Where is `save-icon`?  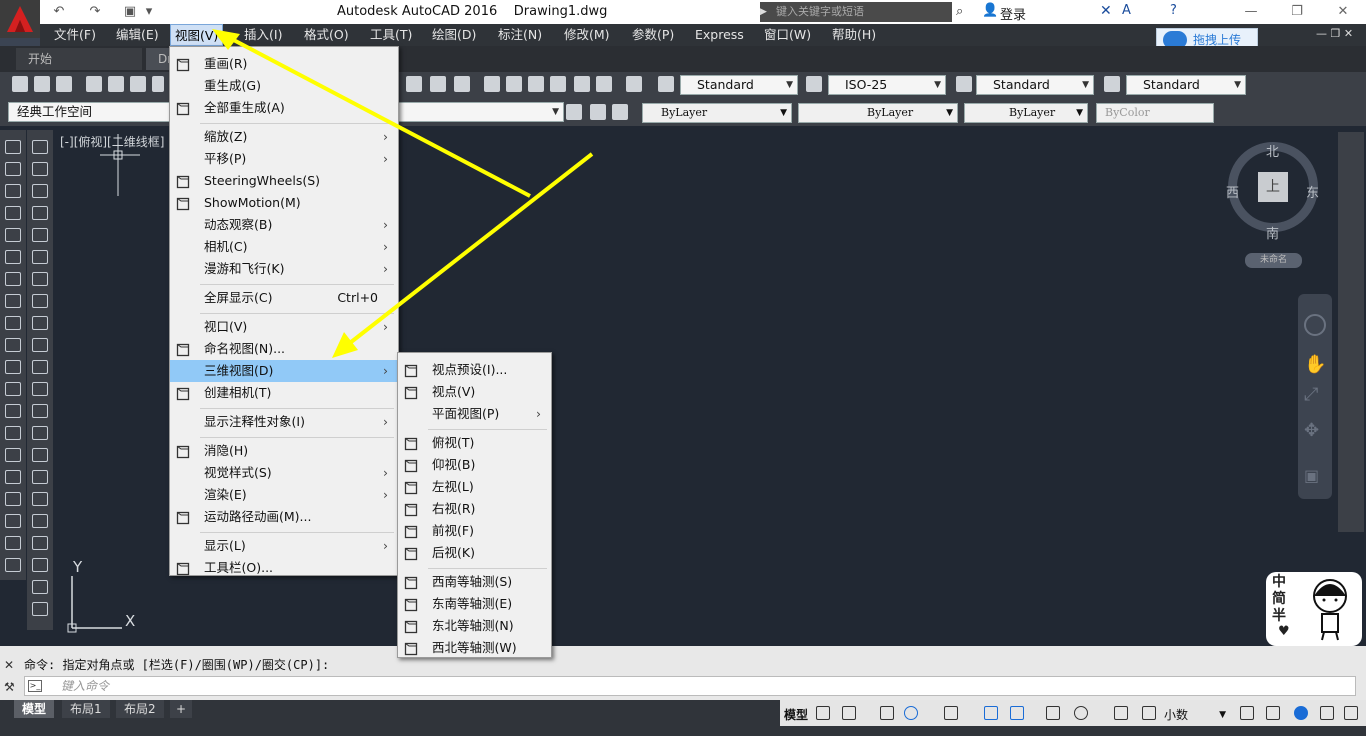 save-icon is located at coordinates (64, 84).